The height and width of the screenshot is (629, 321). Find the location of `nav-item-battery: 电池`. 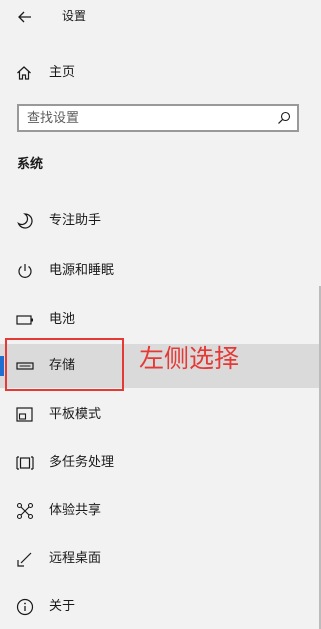

nav-item-battery: 电池 is located at coordinates (160, 320).